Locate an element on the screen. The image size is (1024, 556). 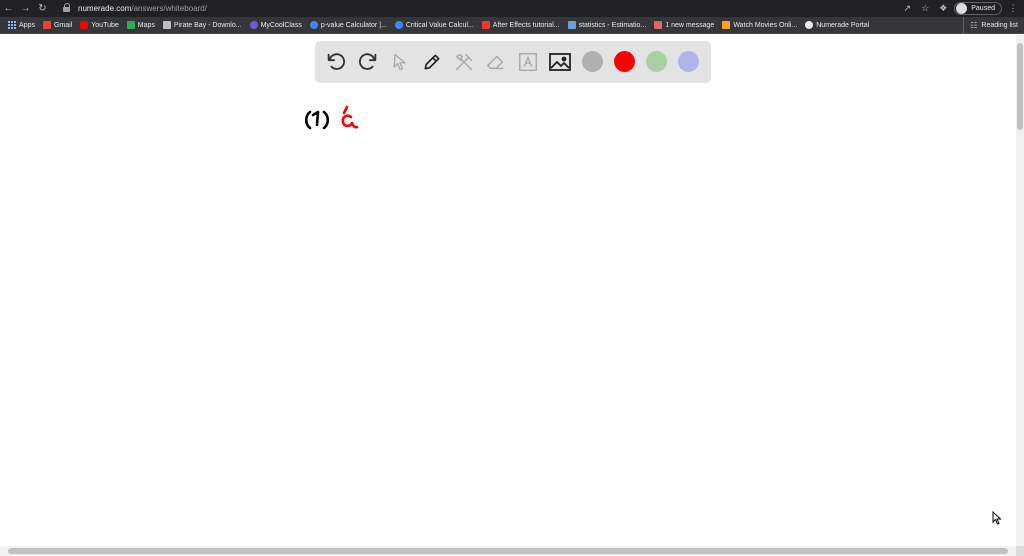
bookmark-youtube: YouTube is located at coordinates (99, 25).